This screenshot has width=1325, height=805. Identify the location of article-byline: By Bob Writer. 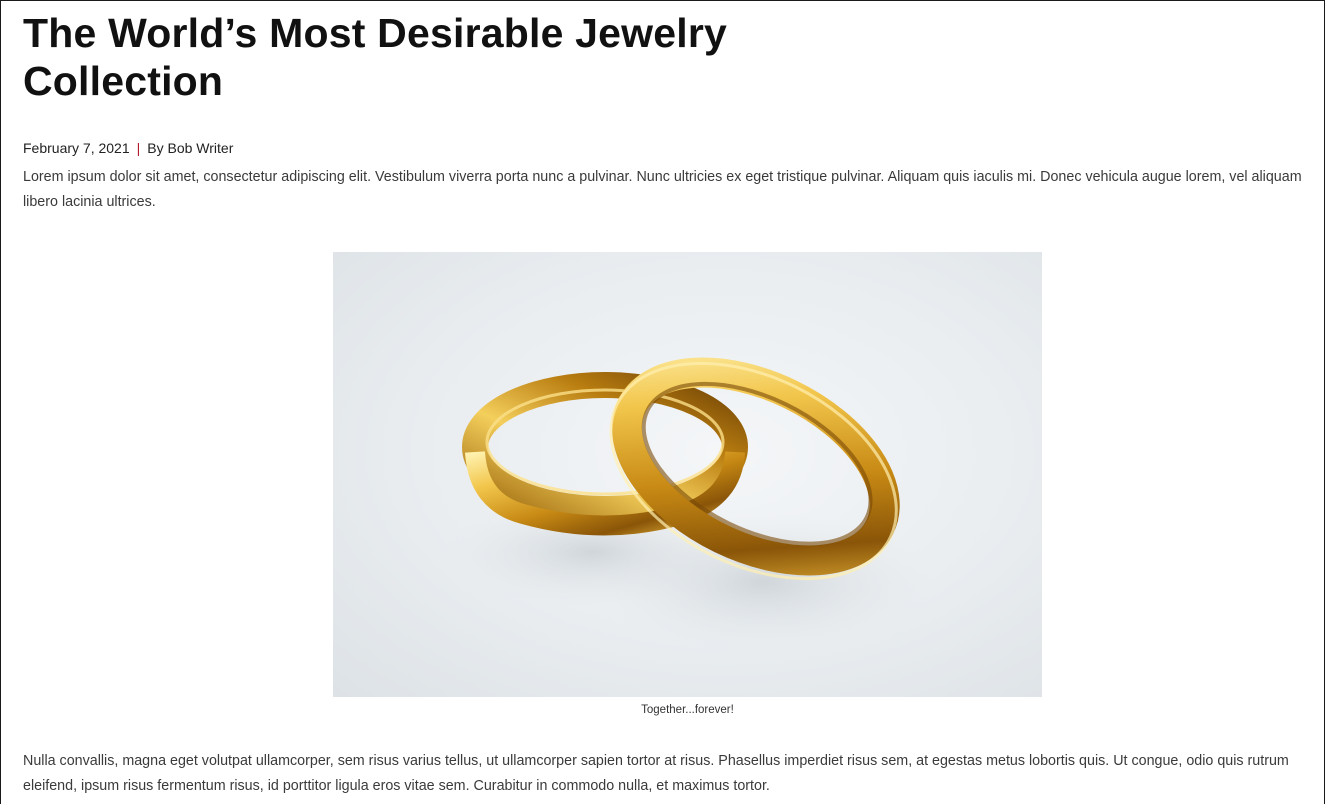
(190, 148).